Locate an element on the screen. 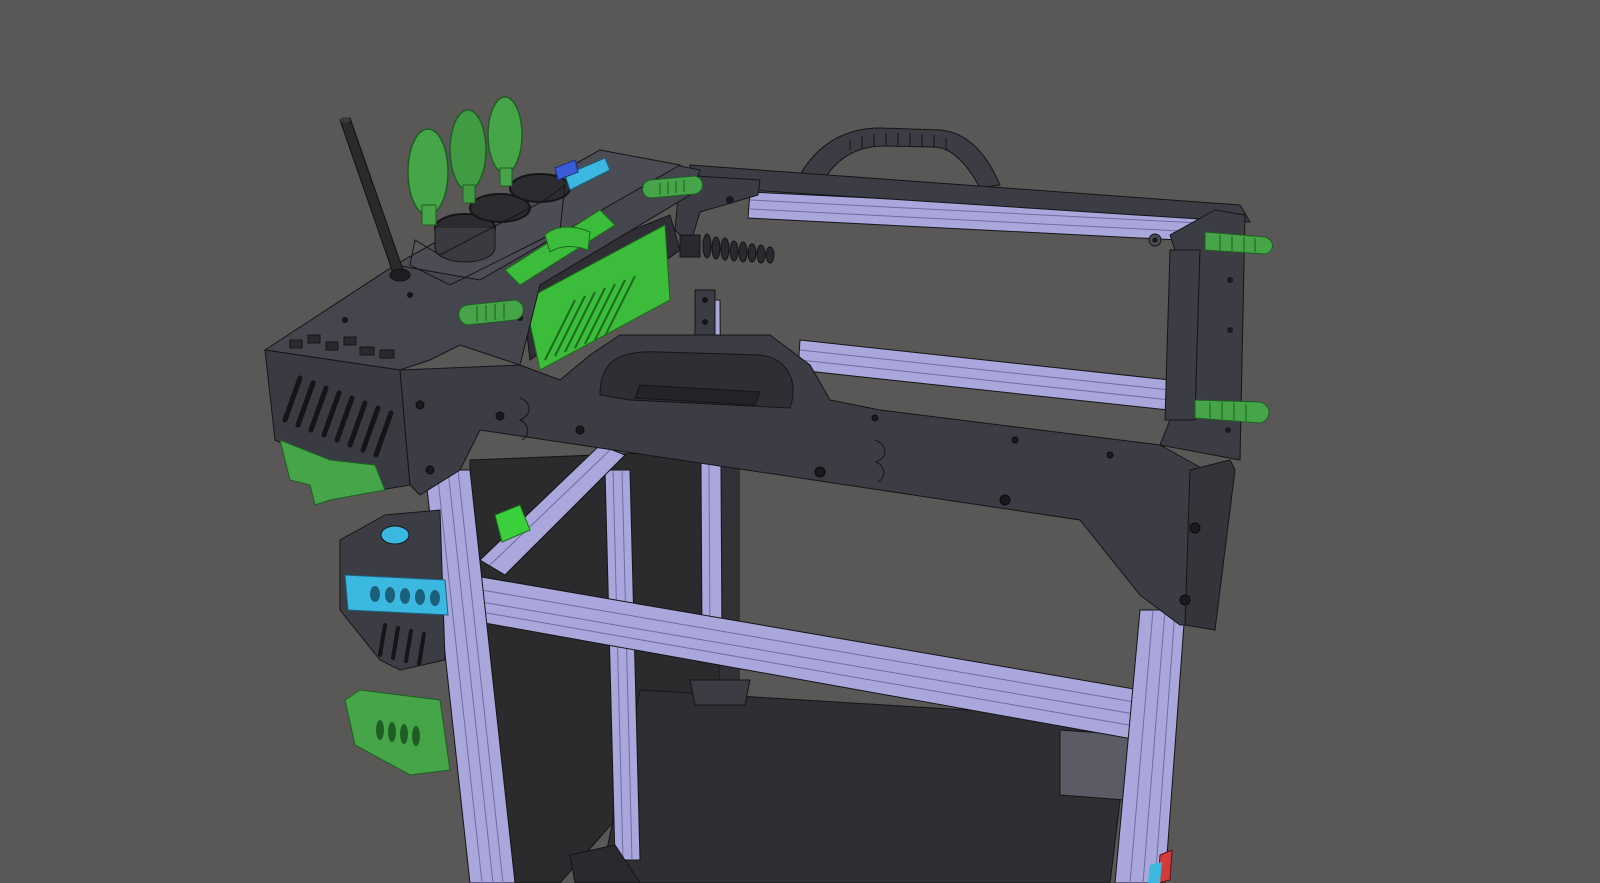 This screenshot has width=1600, height=883. rear-corner-bracket is located at coordinates (705, 312).